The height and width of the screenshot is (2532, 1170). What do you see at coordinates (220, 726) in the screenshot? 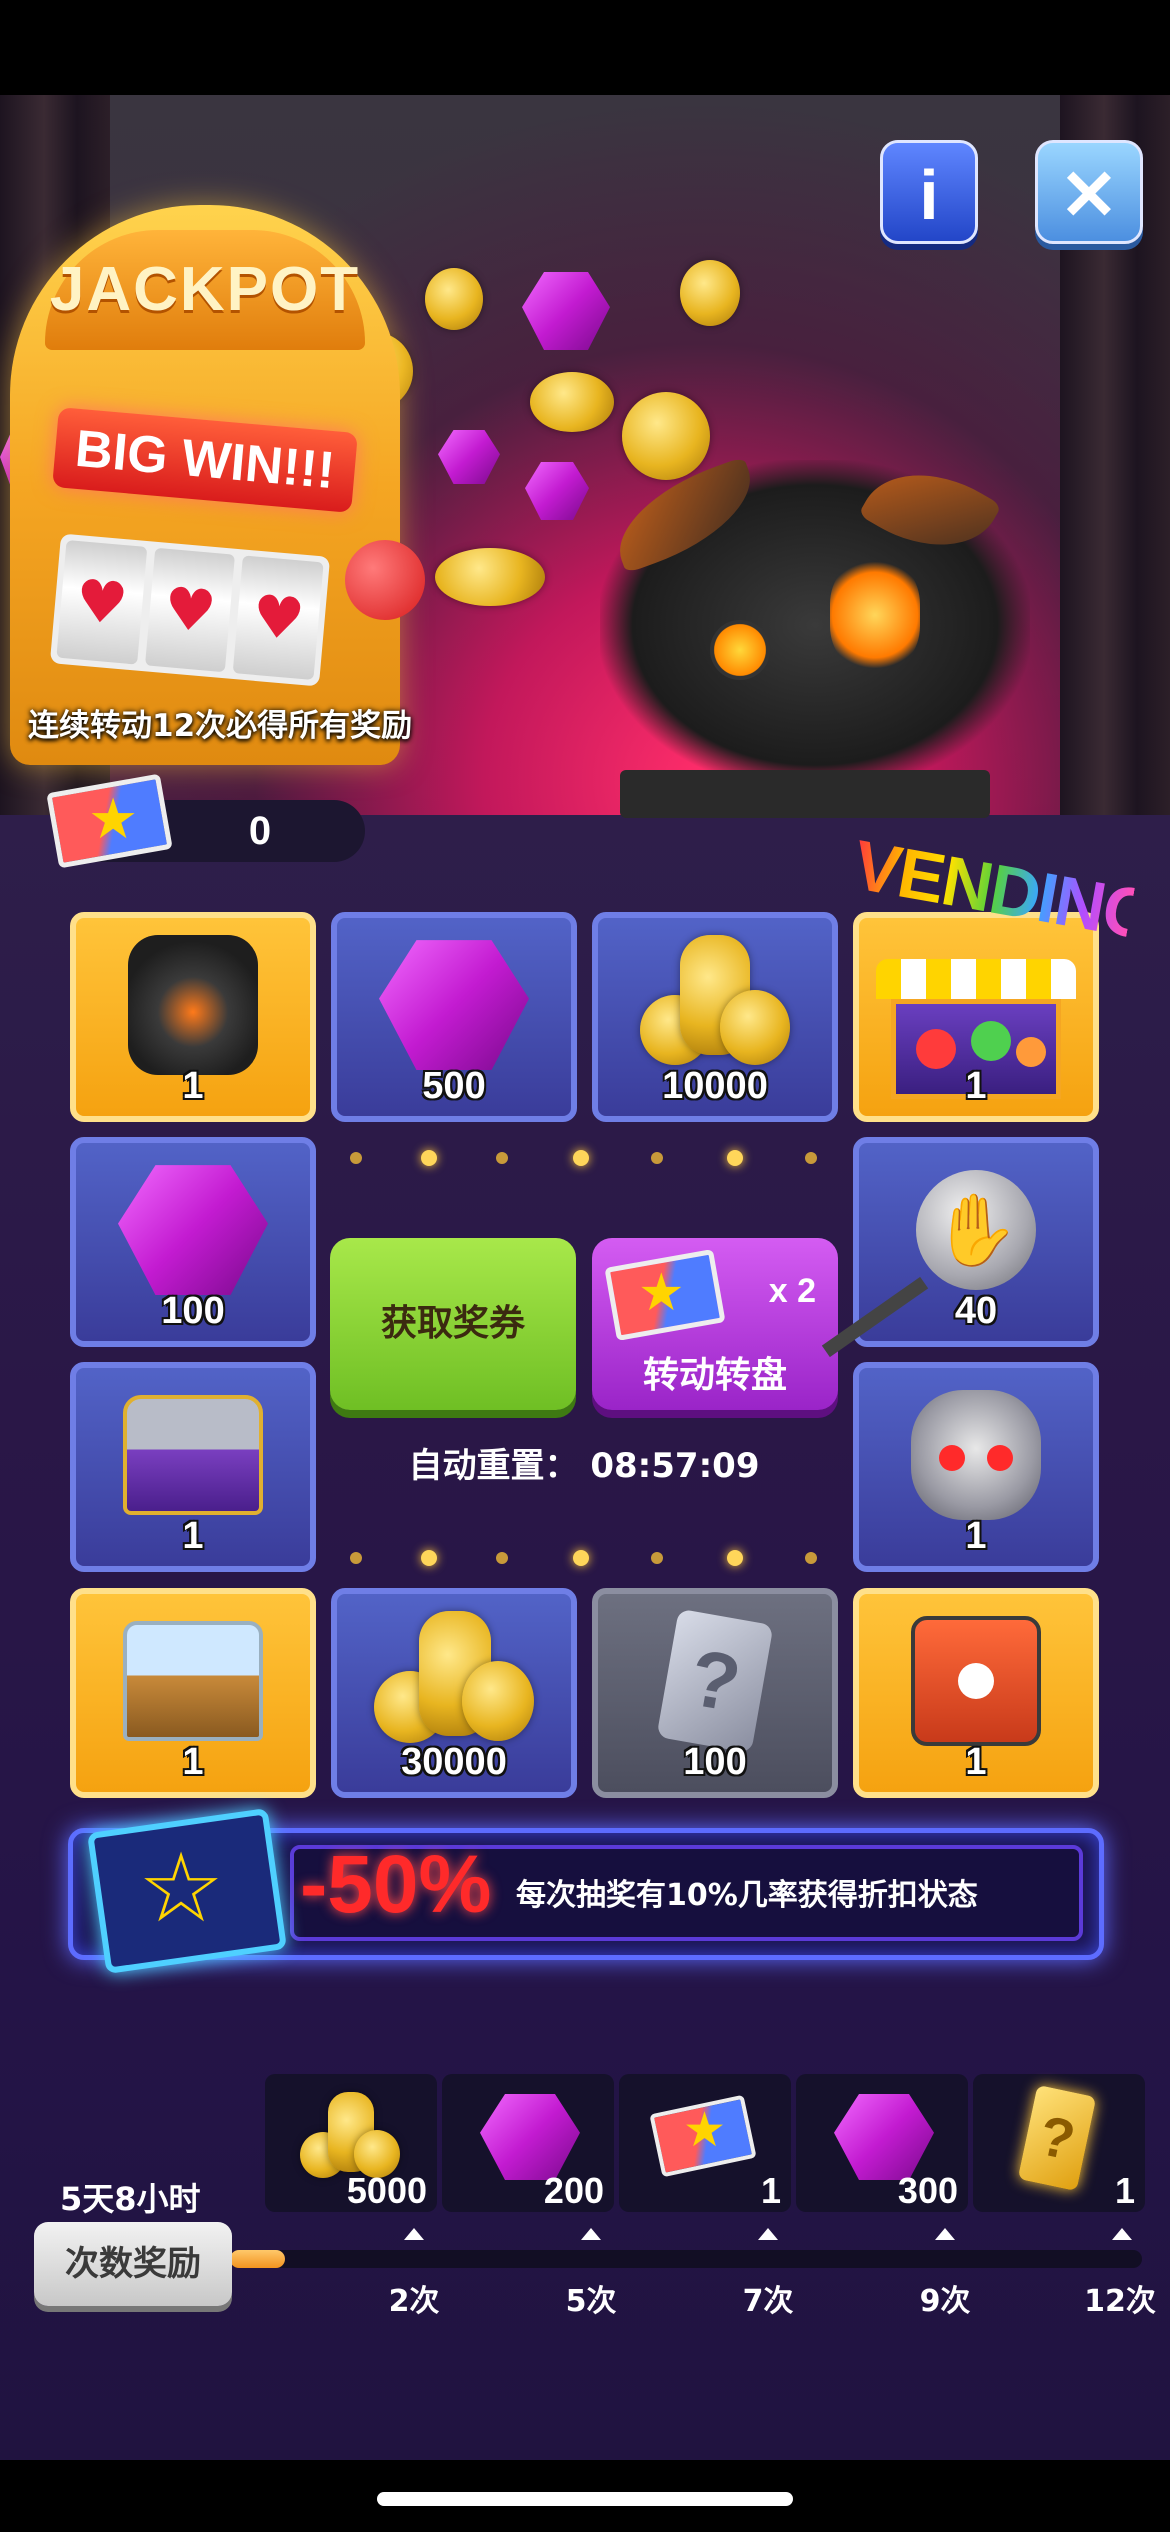
I see `banner-caption: 连续转动12次必得所有奖励` at bounding box center [220, 726].